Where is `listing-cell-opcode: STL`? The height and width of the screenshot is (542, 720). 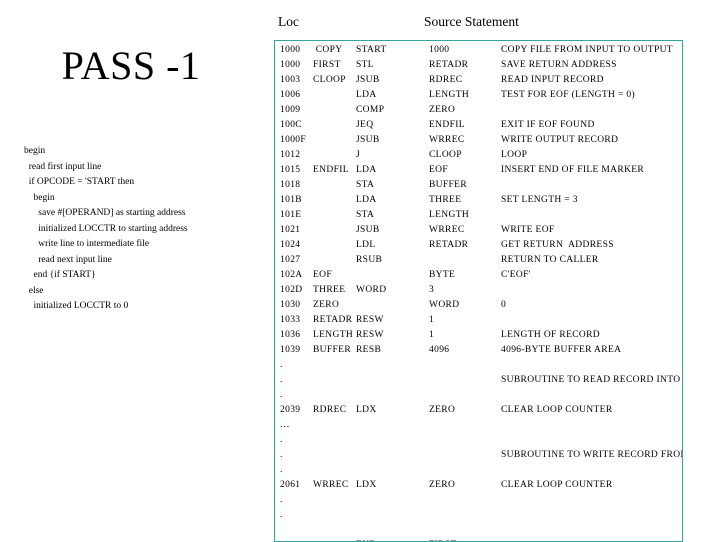
listing-cell-opcode: STL is located at coordinates (365, 65).